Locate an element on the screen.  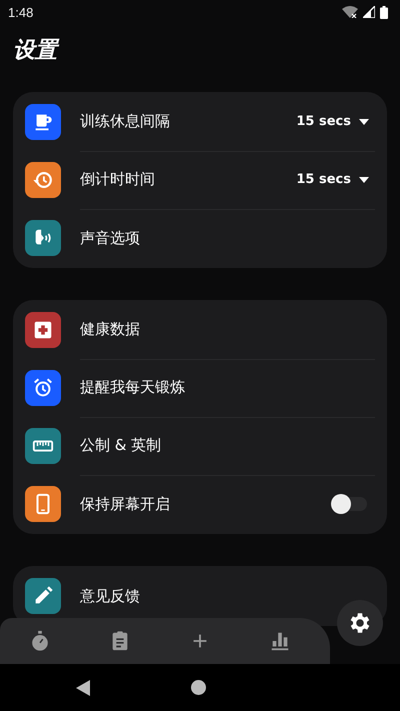
setting-label: 公制 & 英制 is located at coordinates (121, 445).